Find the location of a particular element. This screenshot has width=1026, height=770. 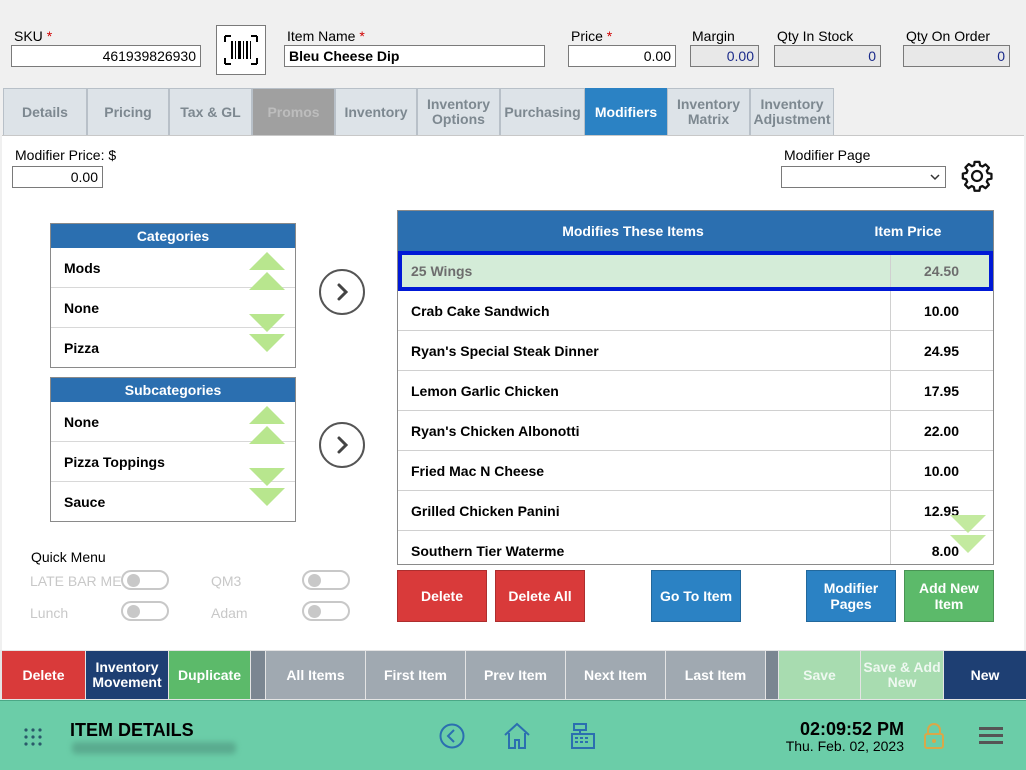

quick-menu-label: LATE BAR MENU is located at coordinates (77, 581).